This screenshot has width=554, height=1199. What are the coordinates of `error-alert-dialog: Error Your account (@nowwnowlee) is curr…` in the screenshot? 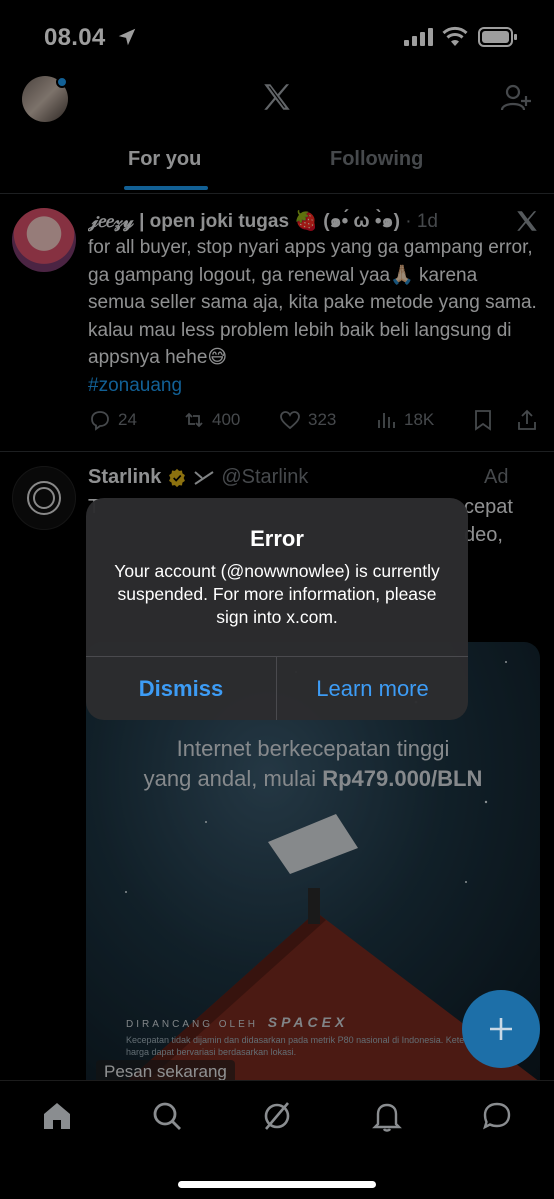 It's located at (277, 609).